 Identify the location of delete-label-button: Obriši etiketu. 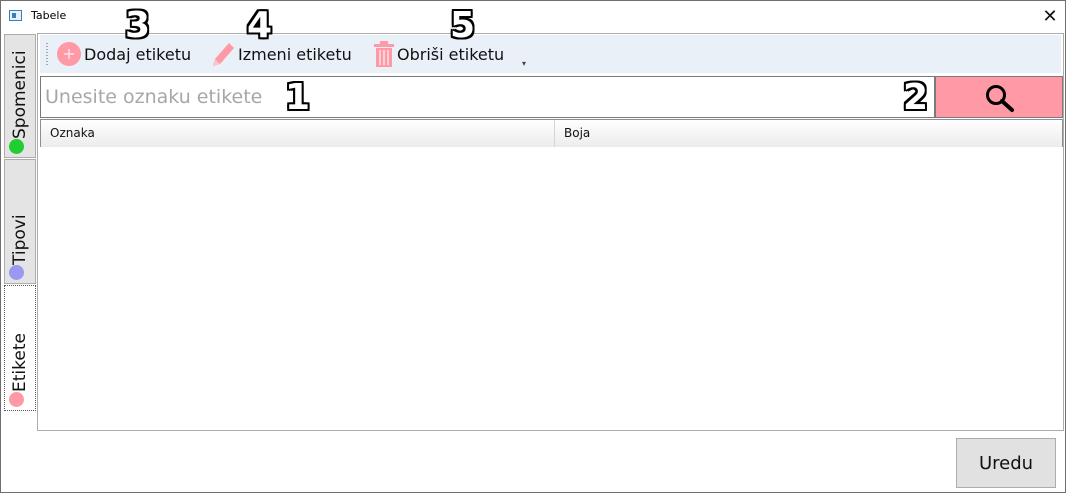
(438, 54).